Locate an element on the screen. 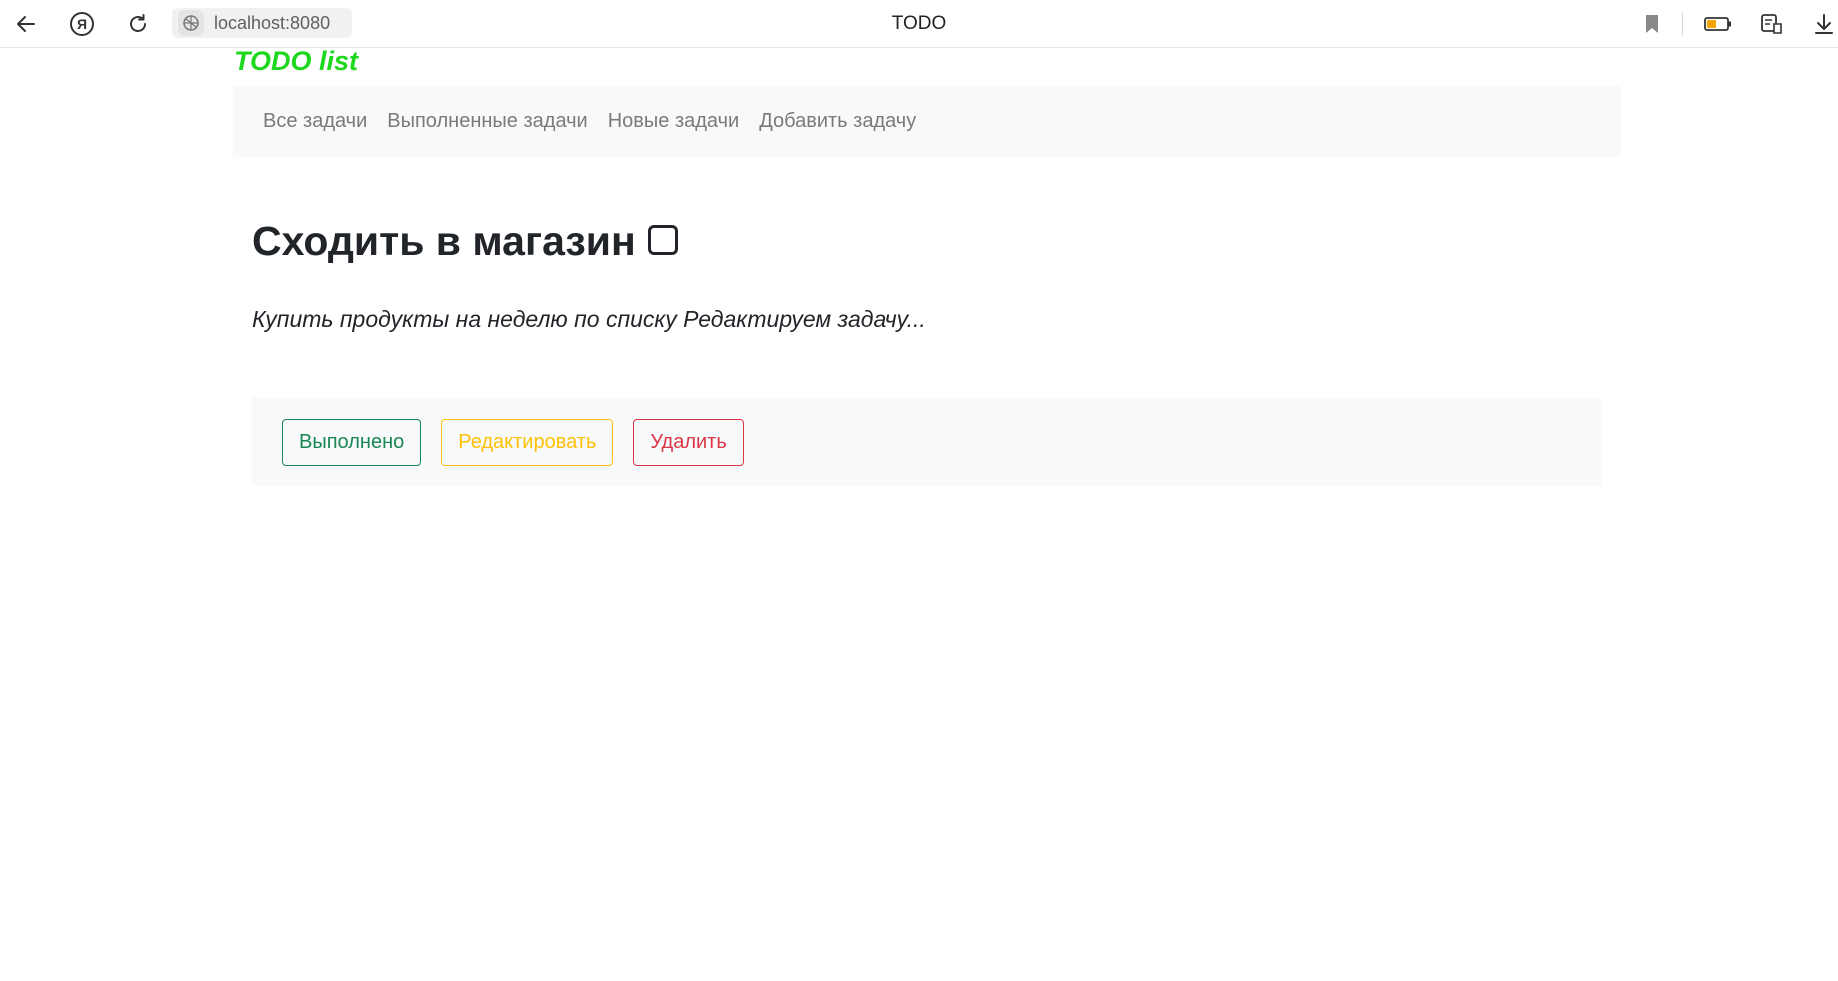 The height and width of the screenshot is (981, 1838). battery-icon is located at coordinates (1718, 24).